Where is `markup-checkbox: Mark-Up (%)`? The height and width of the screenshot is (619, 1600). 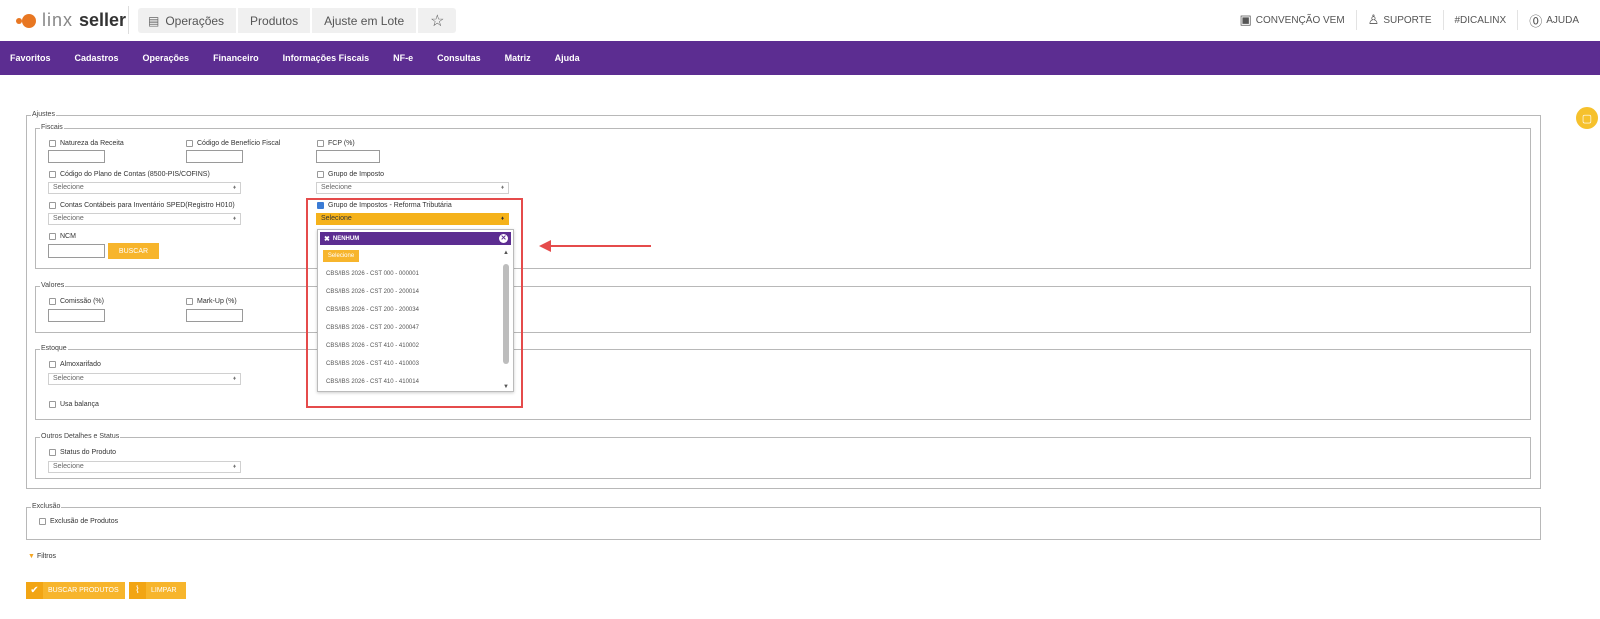 markup-checkbox: Mark-Up (%) is located at coordinates (211, 301).